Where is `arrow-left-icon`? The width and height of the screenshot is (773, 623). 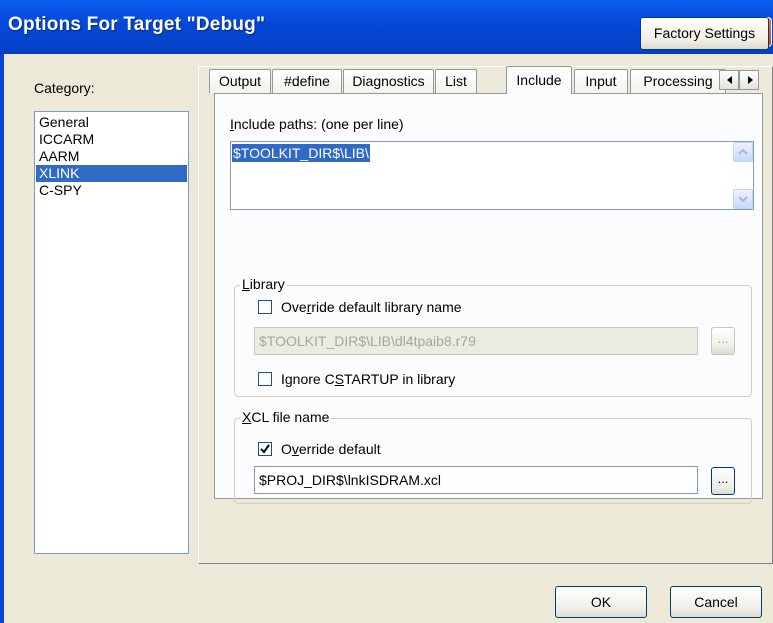 arrow-left-icon is located at coordinates (729, 80).